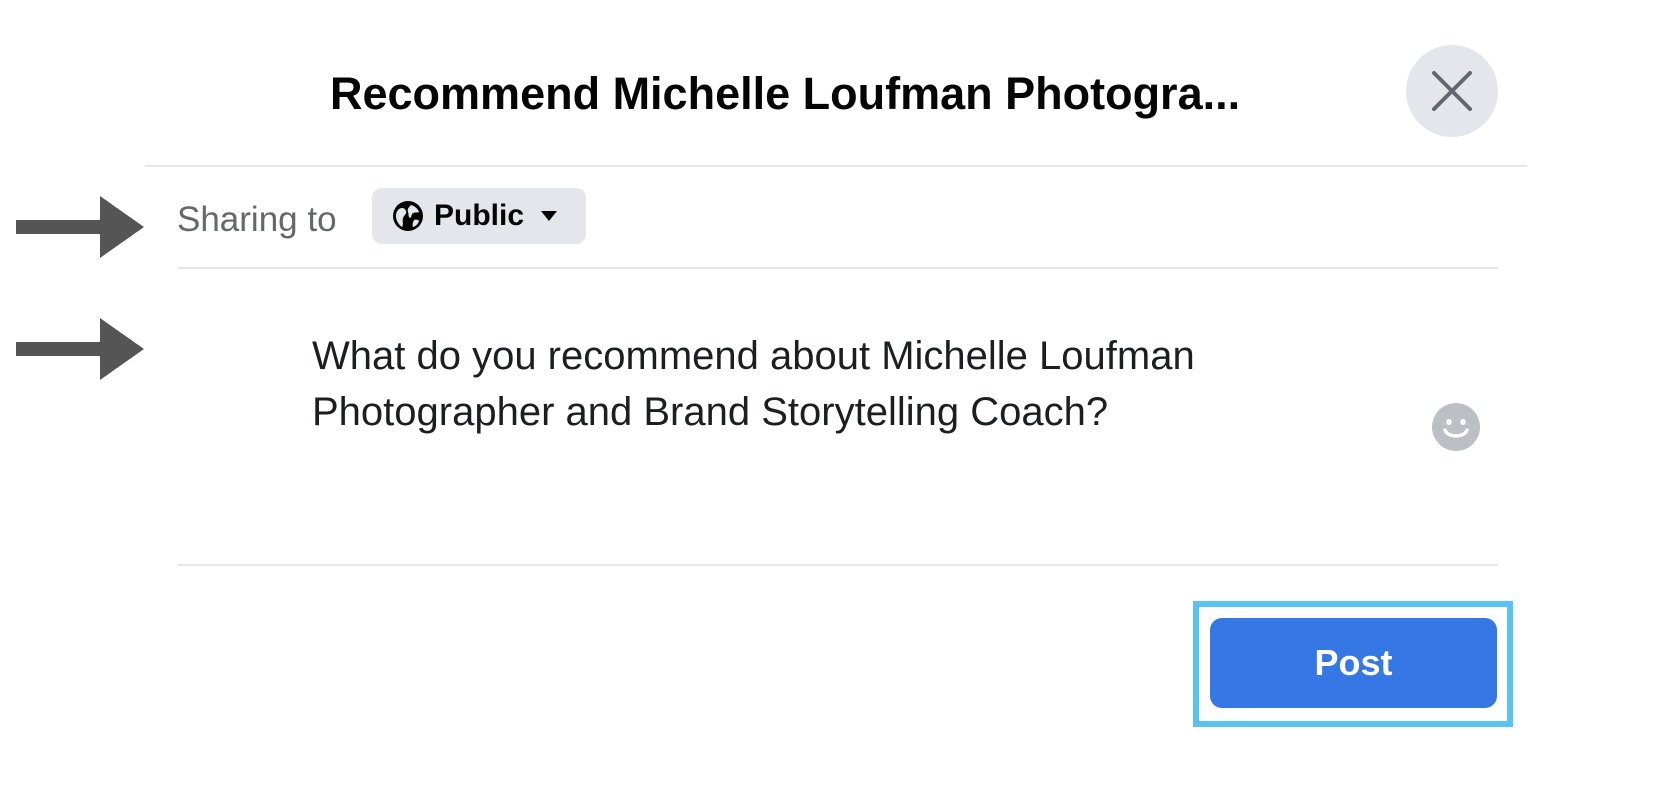 This screenshot has width=1674, height=808. I want to click on audience-label: Public, so click(479, 215).